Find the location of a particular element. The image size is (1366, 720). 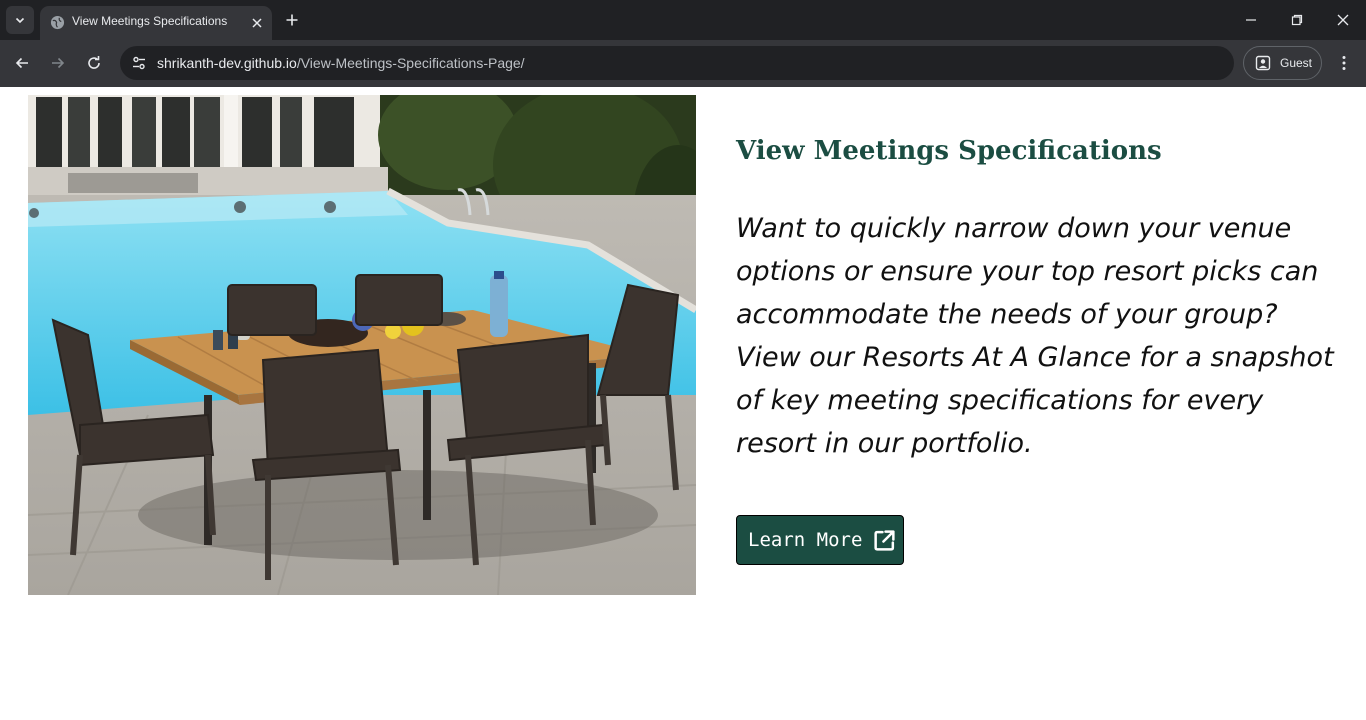

browser-menu-button is located at coordinates (1344, 63).